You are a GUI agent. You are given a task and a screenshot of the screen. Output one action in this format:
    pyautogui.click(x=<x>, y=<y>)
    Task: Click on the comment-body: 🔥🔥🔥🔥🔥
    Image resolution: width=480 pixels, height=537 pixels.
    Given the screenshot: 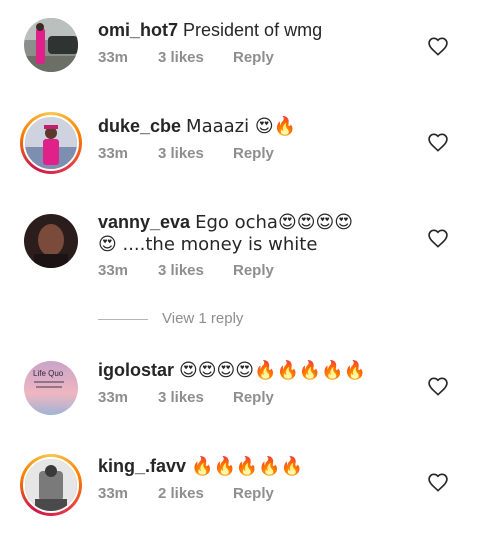 What is the action you would take?
    pyautogui.click(x=247, y=466)
    